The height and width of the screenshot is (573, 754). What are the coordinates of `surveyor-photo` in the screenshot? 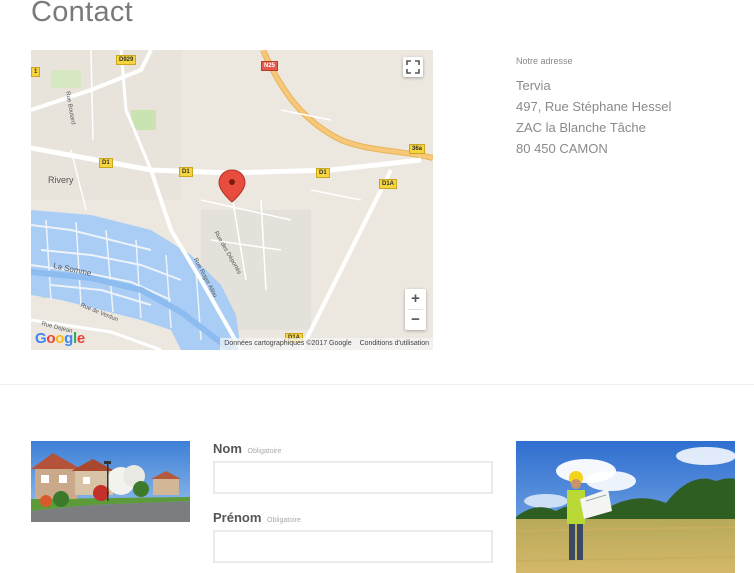 It's located at (625, 507).